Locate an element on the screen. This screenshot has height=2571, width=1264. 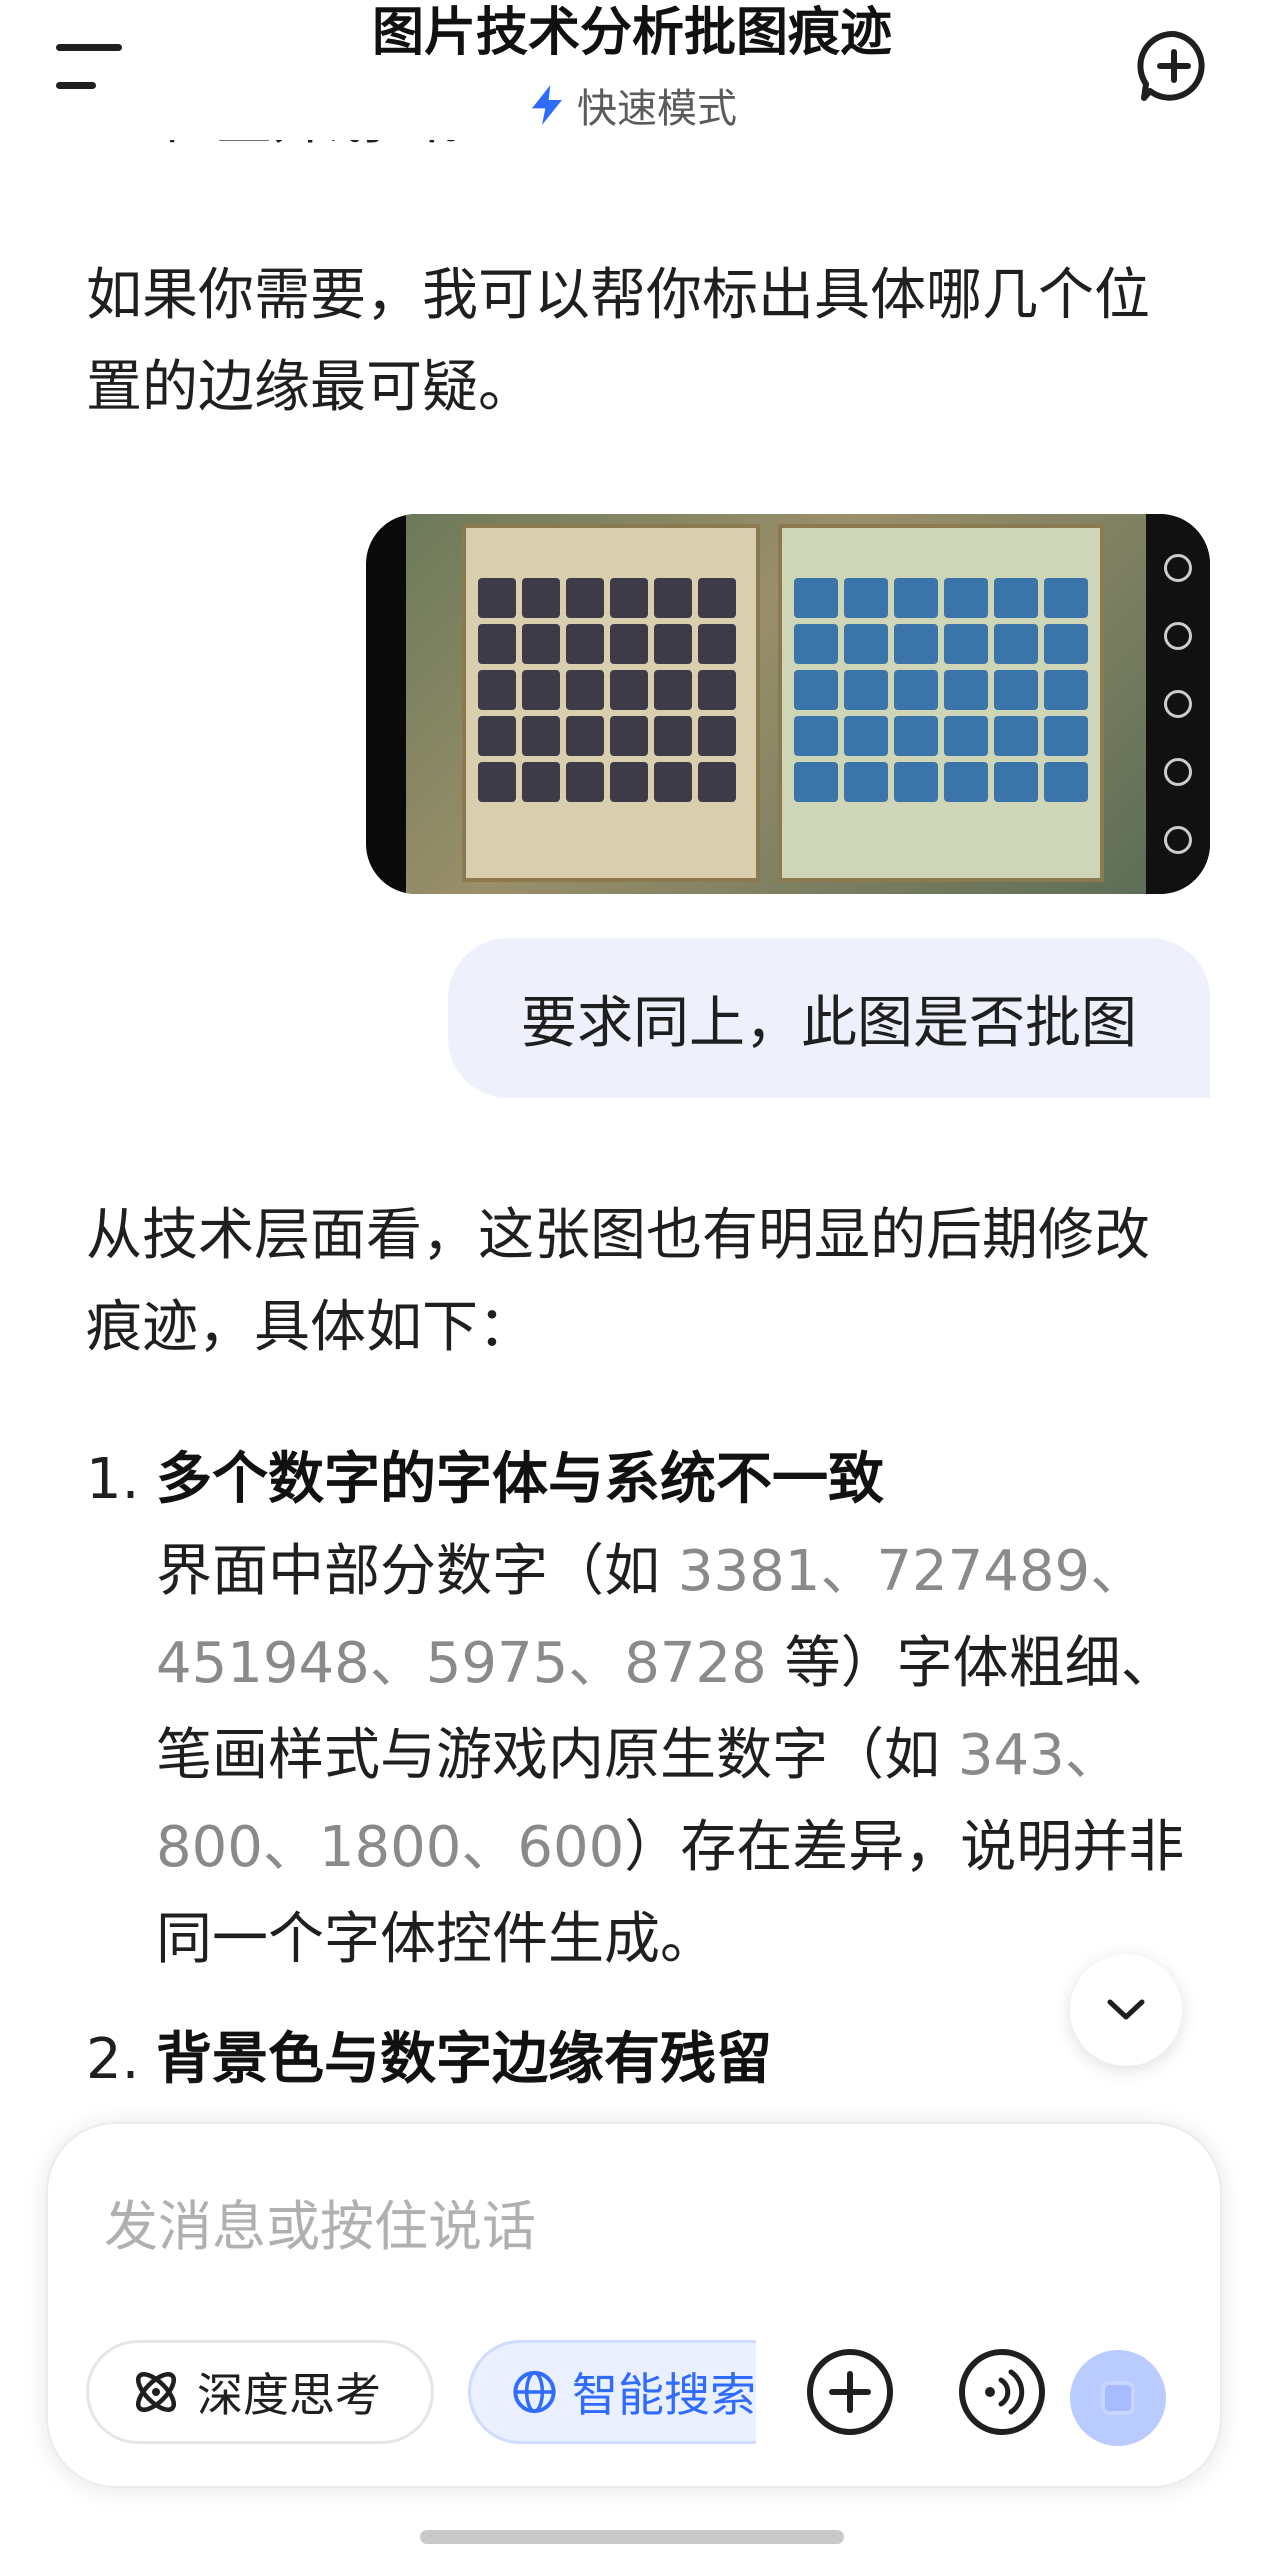
deep-think-label: 深度思考 is located at coordinates (289, 2395).